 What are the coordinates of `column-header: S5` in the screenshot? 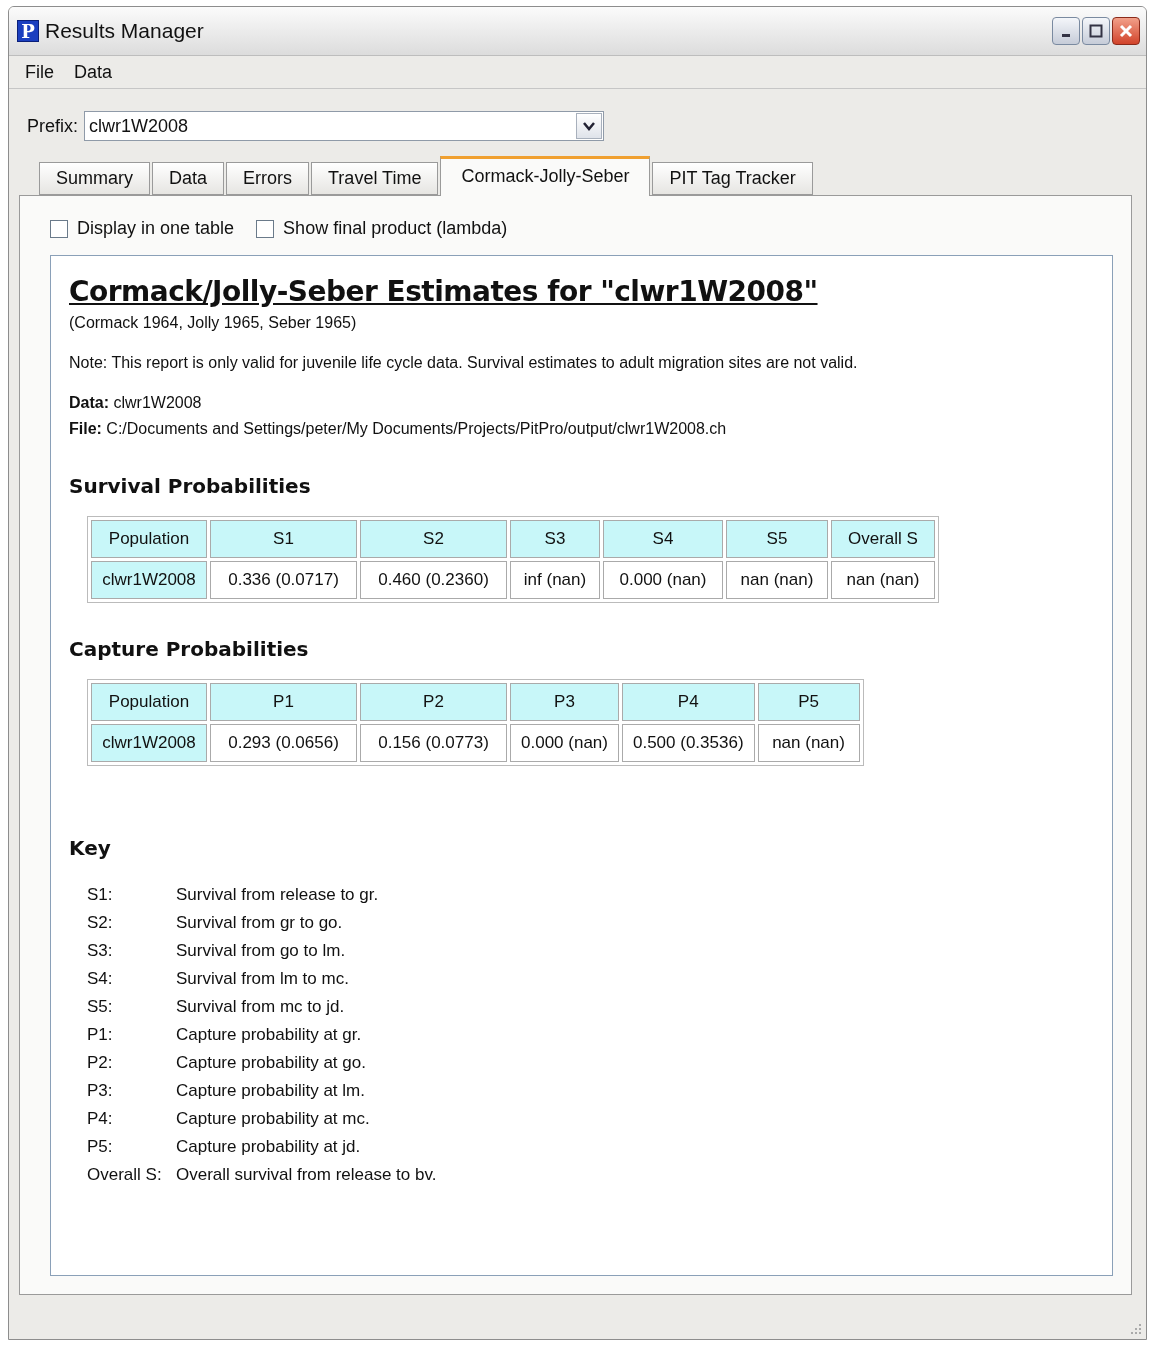 It's located at (777, 539).